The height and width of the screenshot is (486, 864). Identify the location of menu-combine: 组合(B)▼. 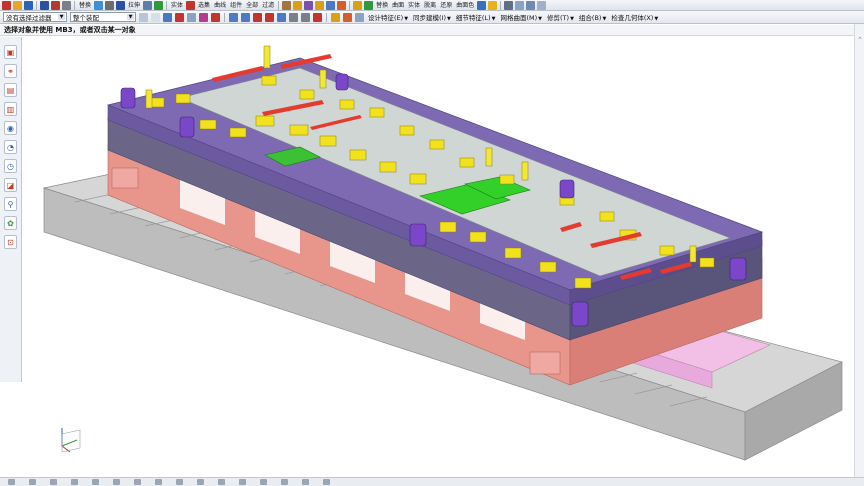
(592, 17).